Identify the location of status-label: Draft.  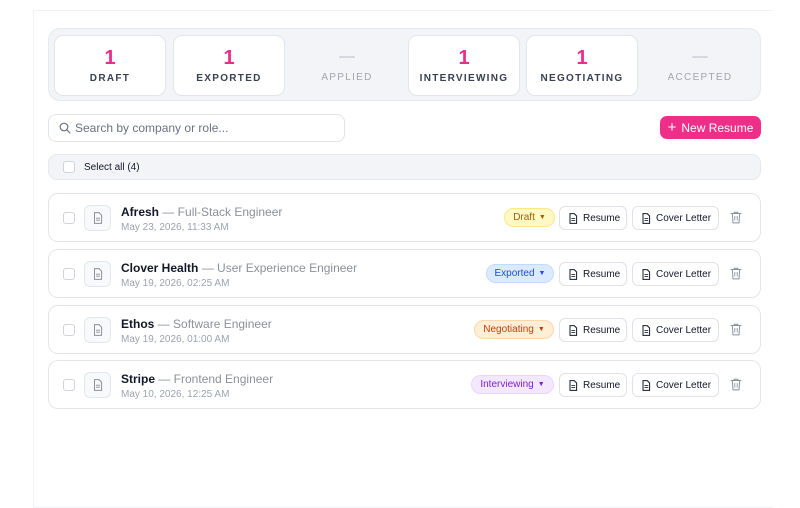
(524, 217).